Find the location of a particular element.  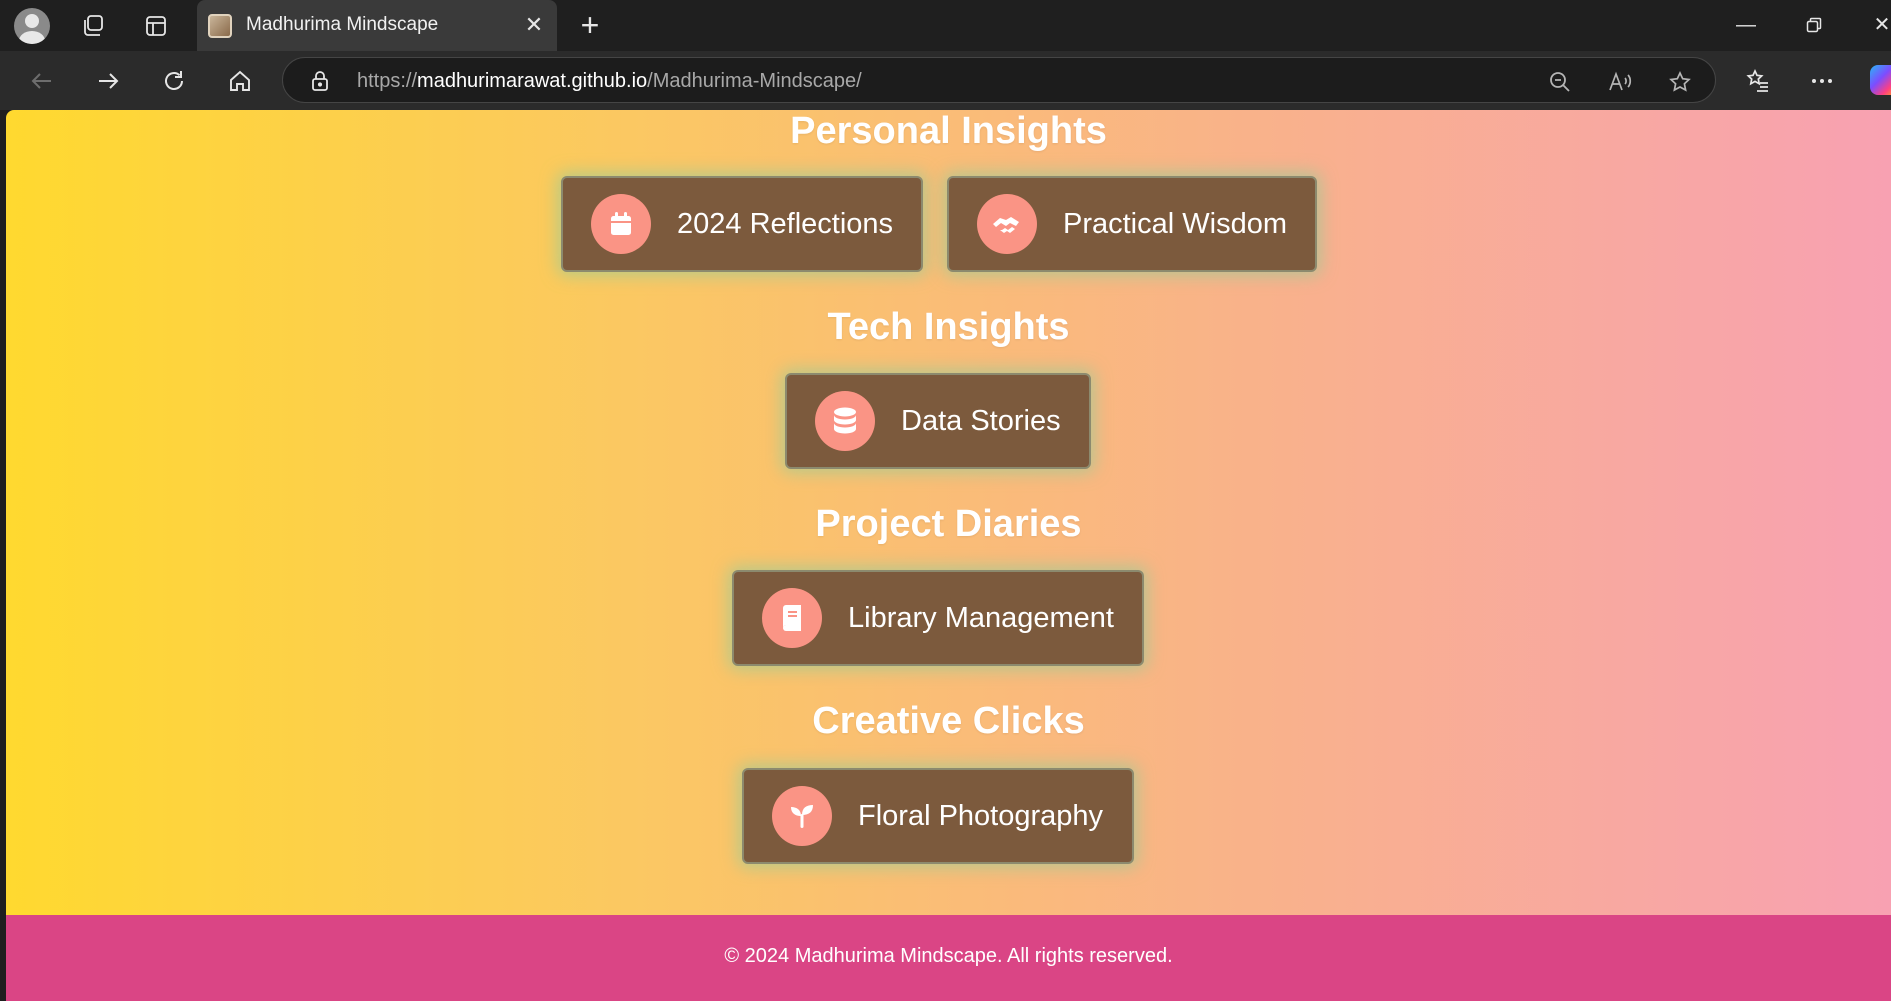

card-label: Data Stories is located at coordinates (981, 420).